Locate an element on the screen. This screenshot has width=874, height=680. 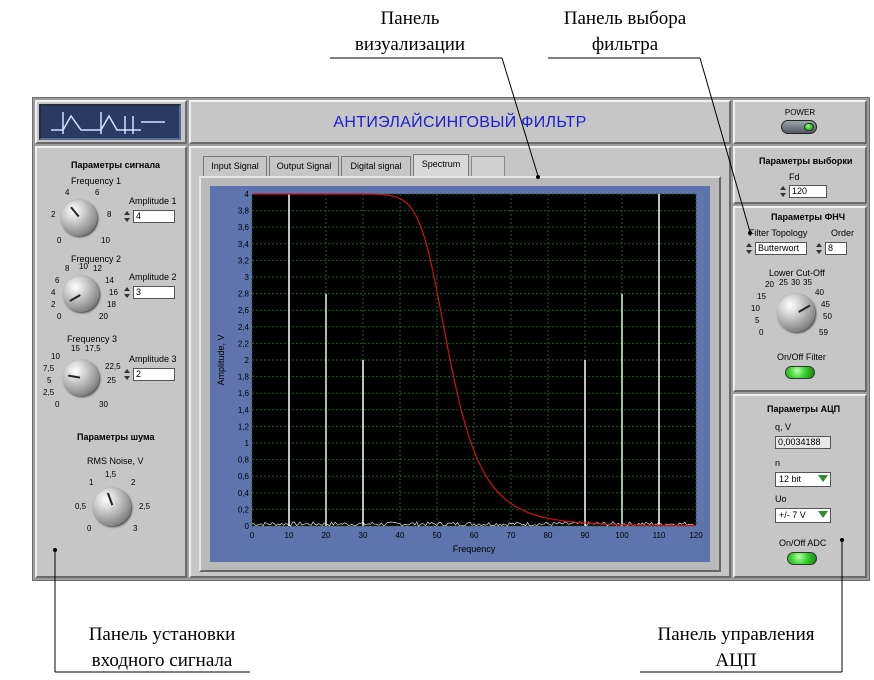
amp3-field: 2 is located at coordinates (154, 374).